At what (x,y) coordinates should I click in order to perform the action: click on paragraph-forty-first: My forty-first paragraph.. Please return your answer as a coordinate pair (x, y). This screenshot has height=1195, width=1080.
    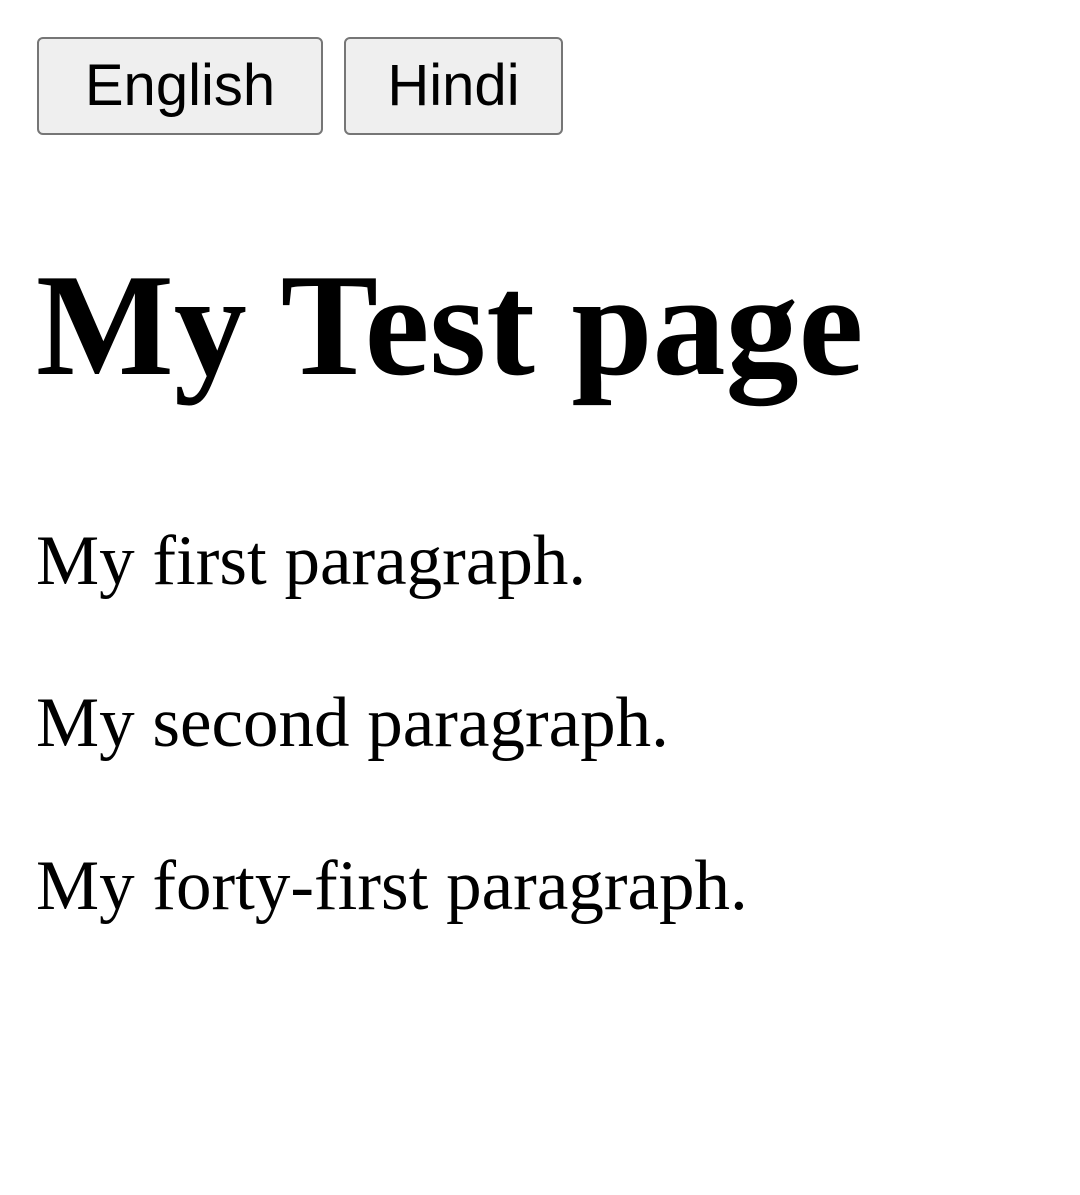
    Looking at the image, I should click on (392, 886).